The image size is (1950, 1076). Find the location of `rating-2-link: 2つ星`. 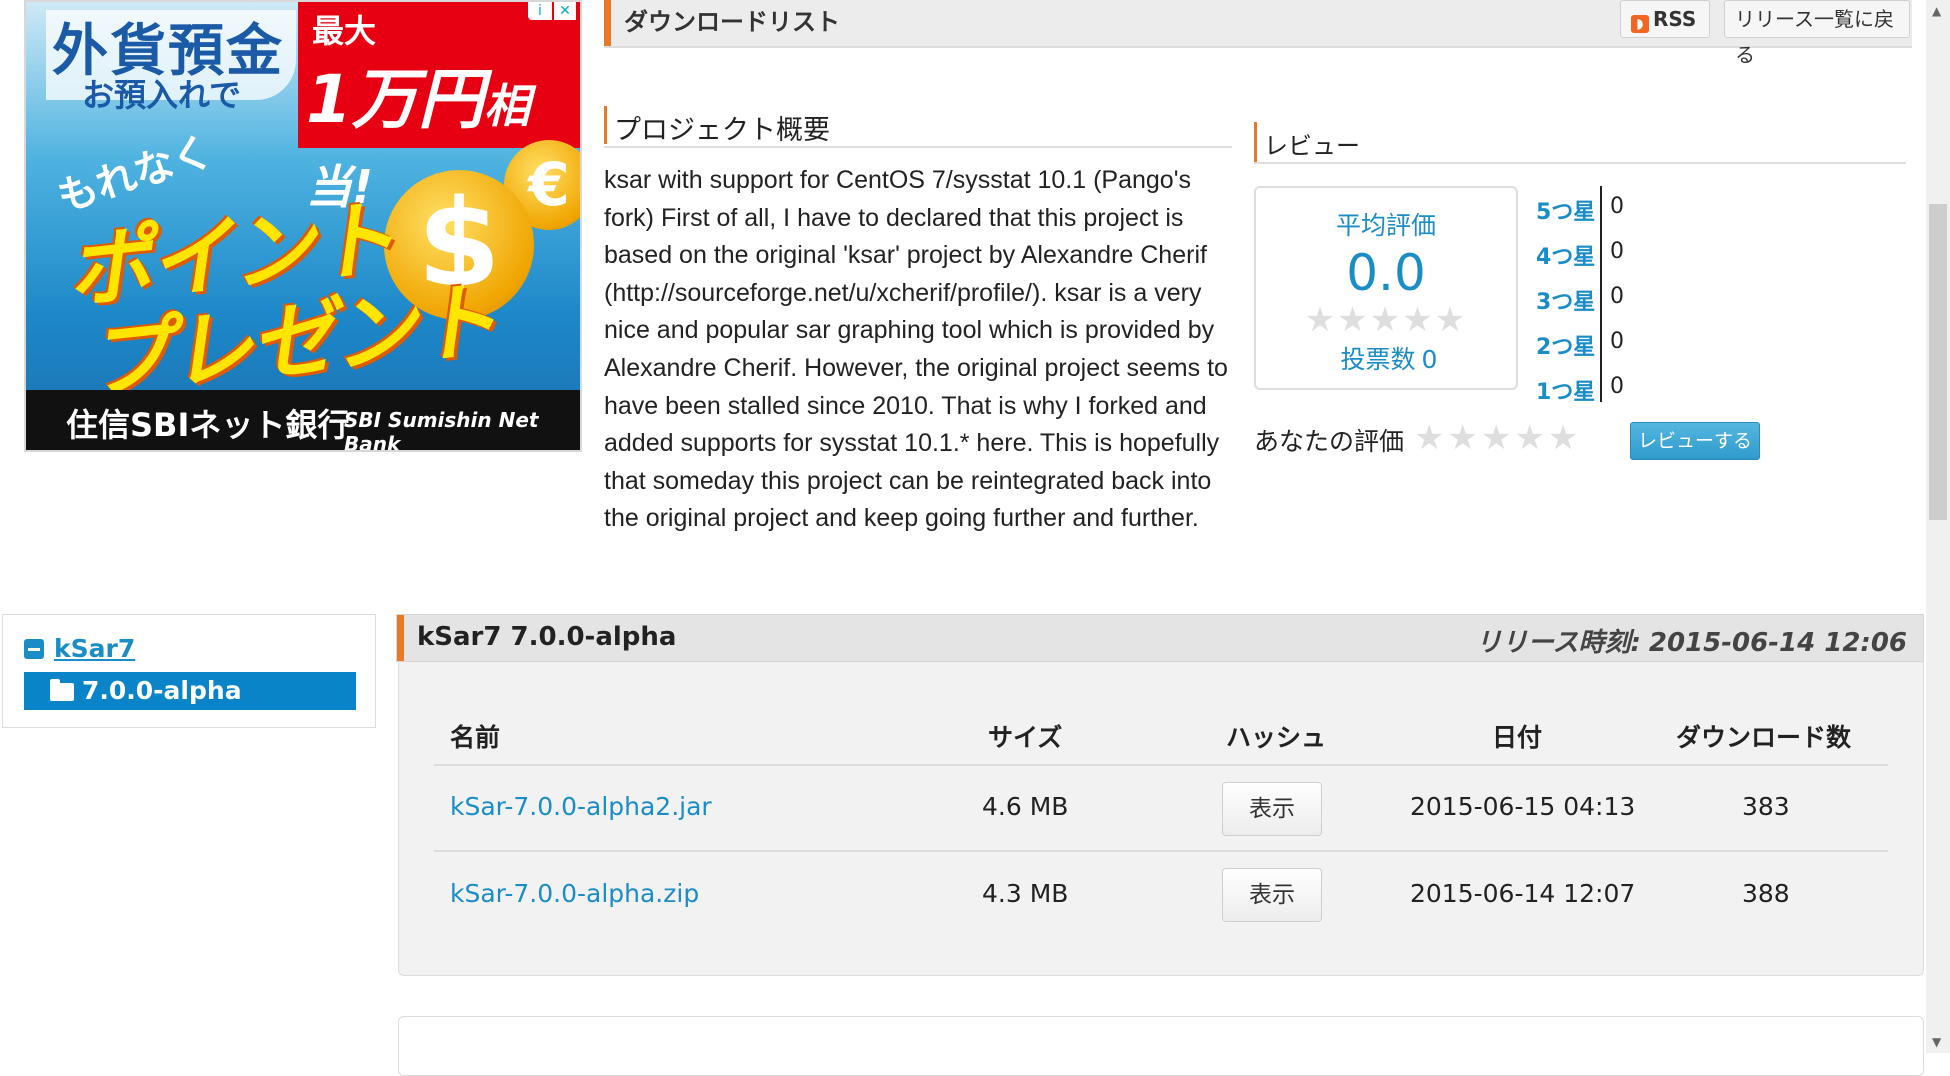

rating-2-link: 2つ星 is located at coordinates (1565, 345).